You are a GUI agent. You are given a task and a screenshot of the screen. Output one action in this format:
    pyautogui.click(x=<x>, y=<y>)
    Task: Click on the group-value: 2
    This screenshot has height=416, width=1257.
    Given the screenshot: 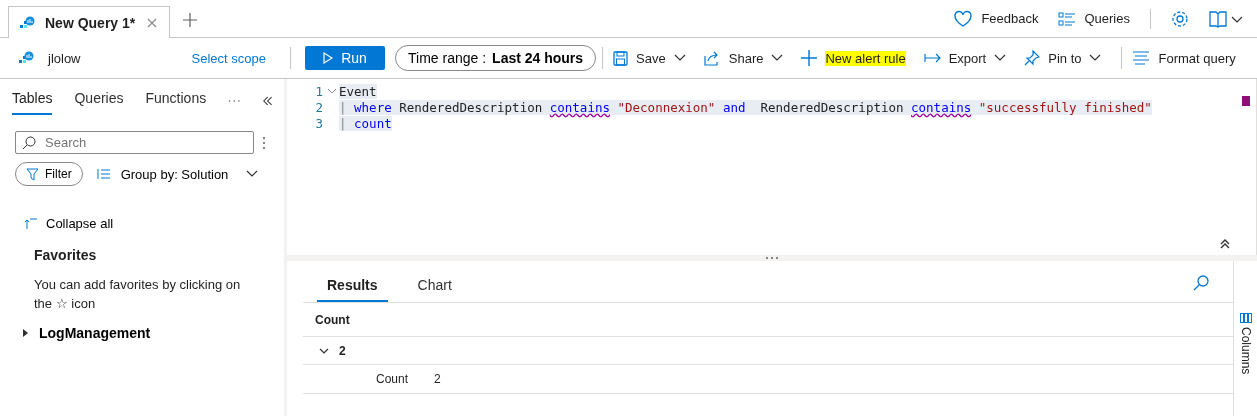 What is the action you would take?
    pyautogui.click(x=342, y=350)
    